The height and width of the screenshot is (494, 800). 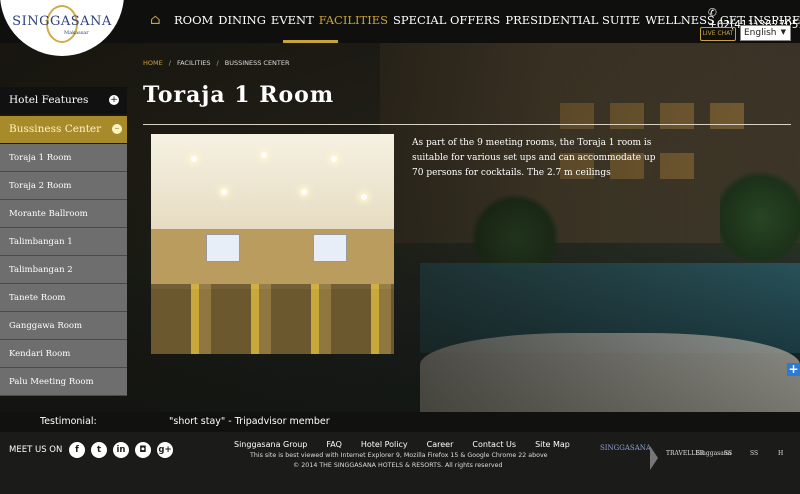 What do you see at coordinates (99, 450) in the screenshot?
I see `twitter-icon: t` at bounding box center [99, 450].